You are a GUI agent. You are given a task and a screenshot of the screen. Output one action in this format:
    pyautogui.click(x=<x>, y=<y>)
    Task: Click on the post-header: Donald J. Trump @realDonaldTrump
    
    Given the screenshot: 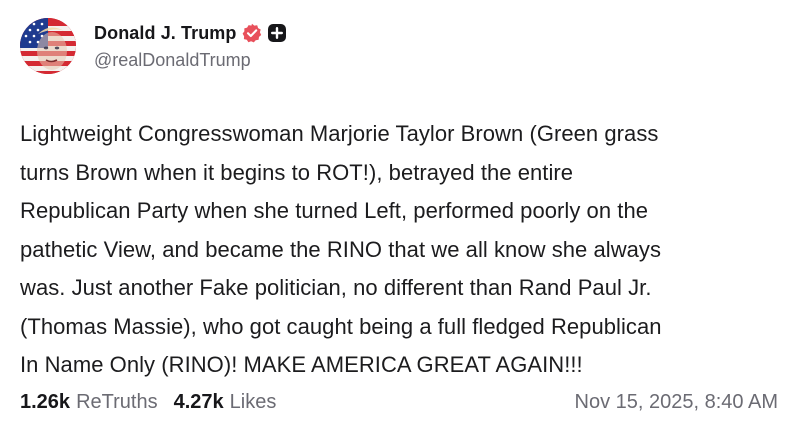 What is the action you would take?
    pyautogui.click(x=153, y=46)
    